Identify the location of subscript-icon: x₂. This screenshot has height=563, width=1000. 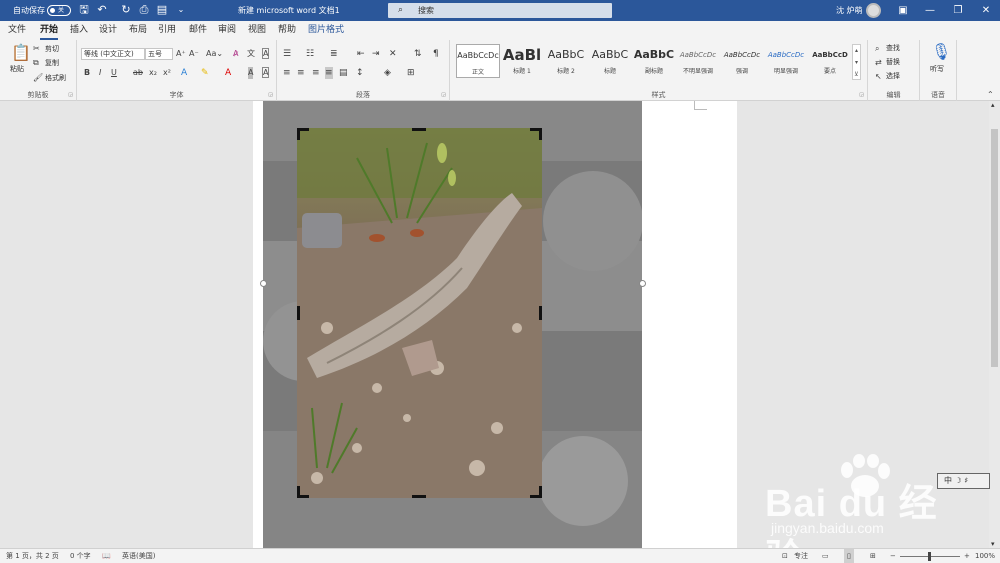
(153, 73).